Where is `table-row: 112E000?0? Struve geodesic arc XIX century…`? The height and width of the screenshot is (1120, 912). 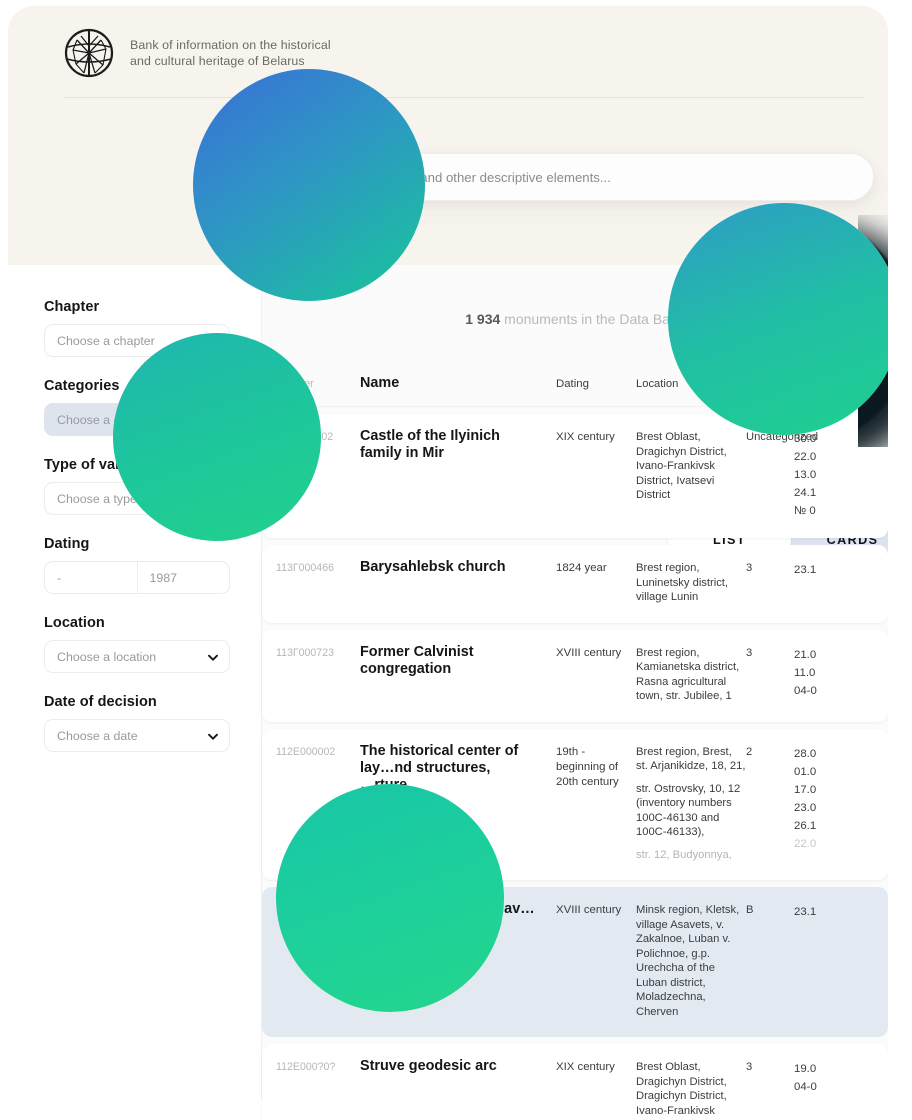 table-row: 112E000?0? Struve geodesic arc XIX century… is located at coordinates (575, 1082).